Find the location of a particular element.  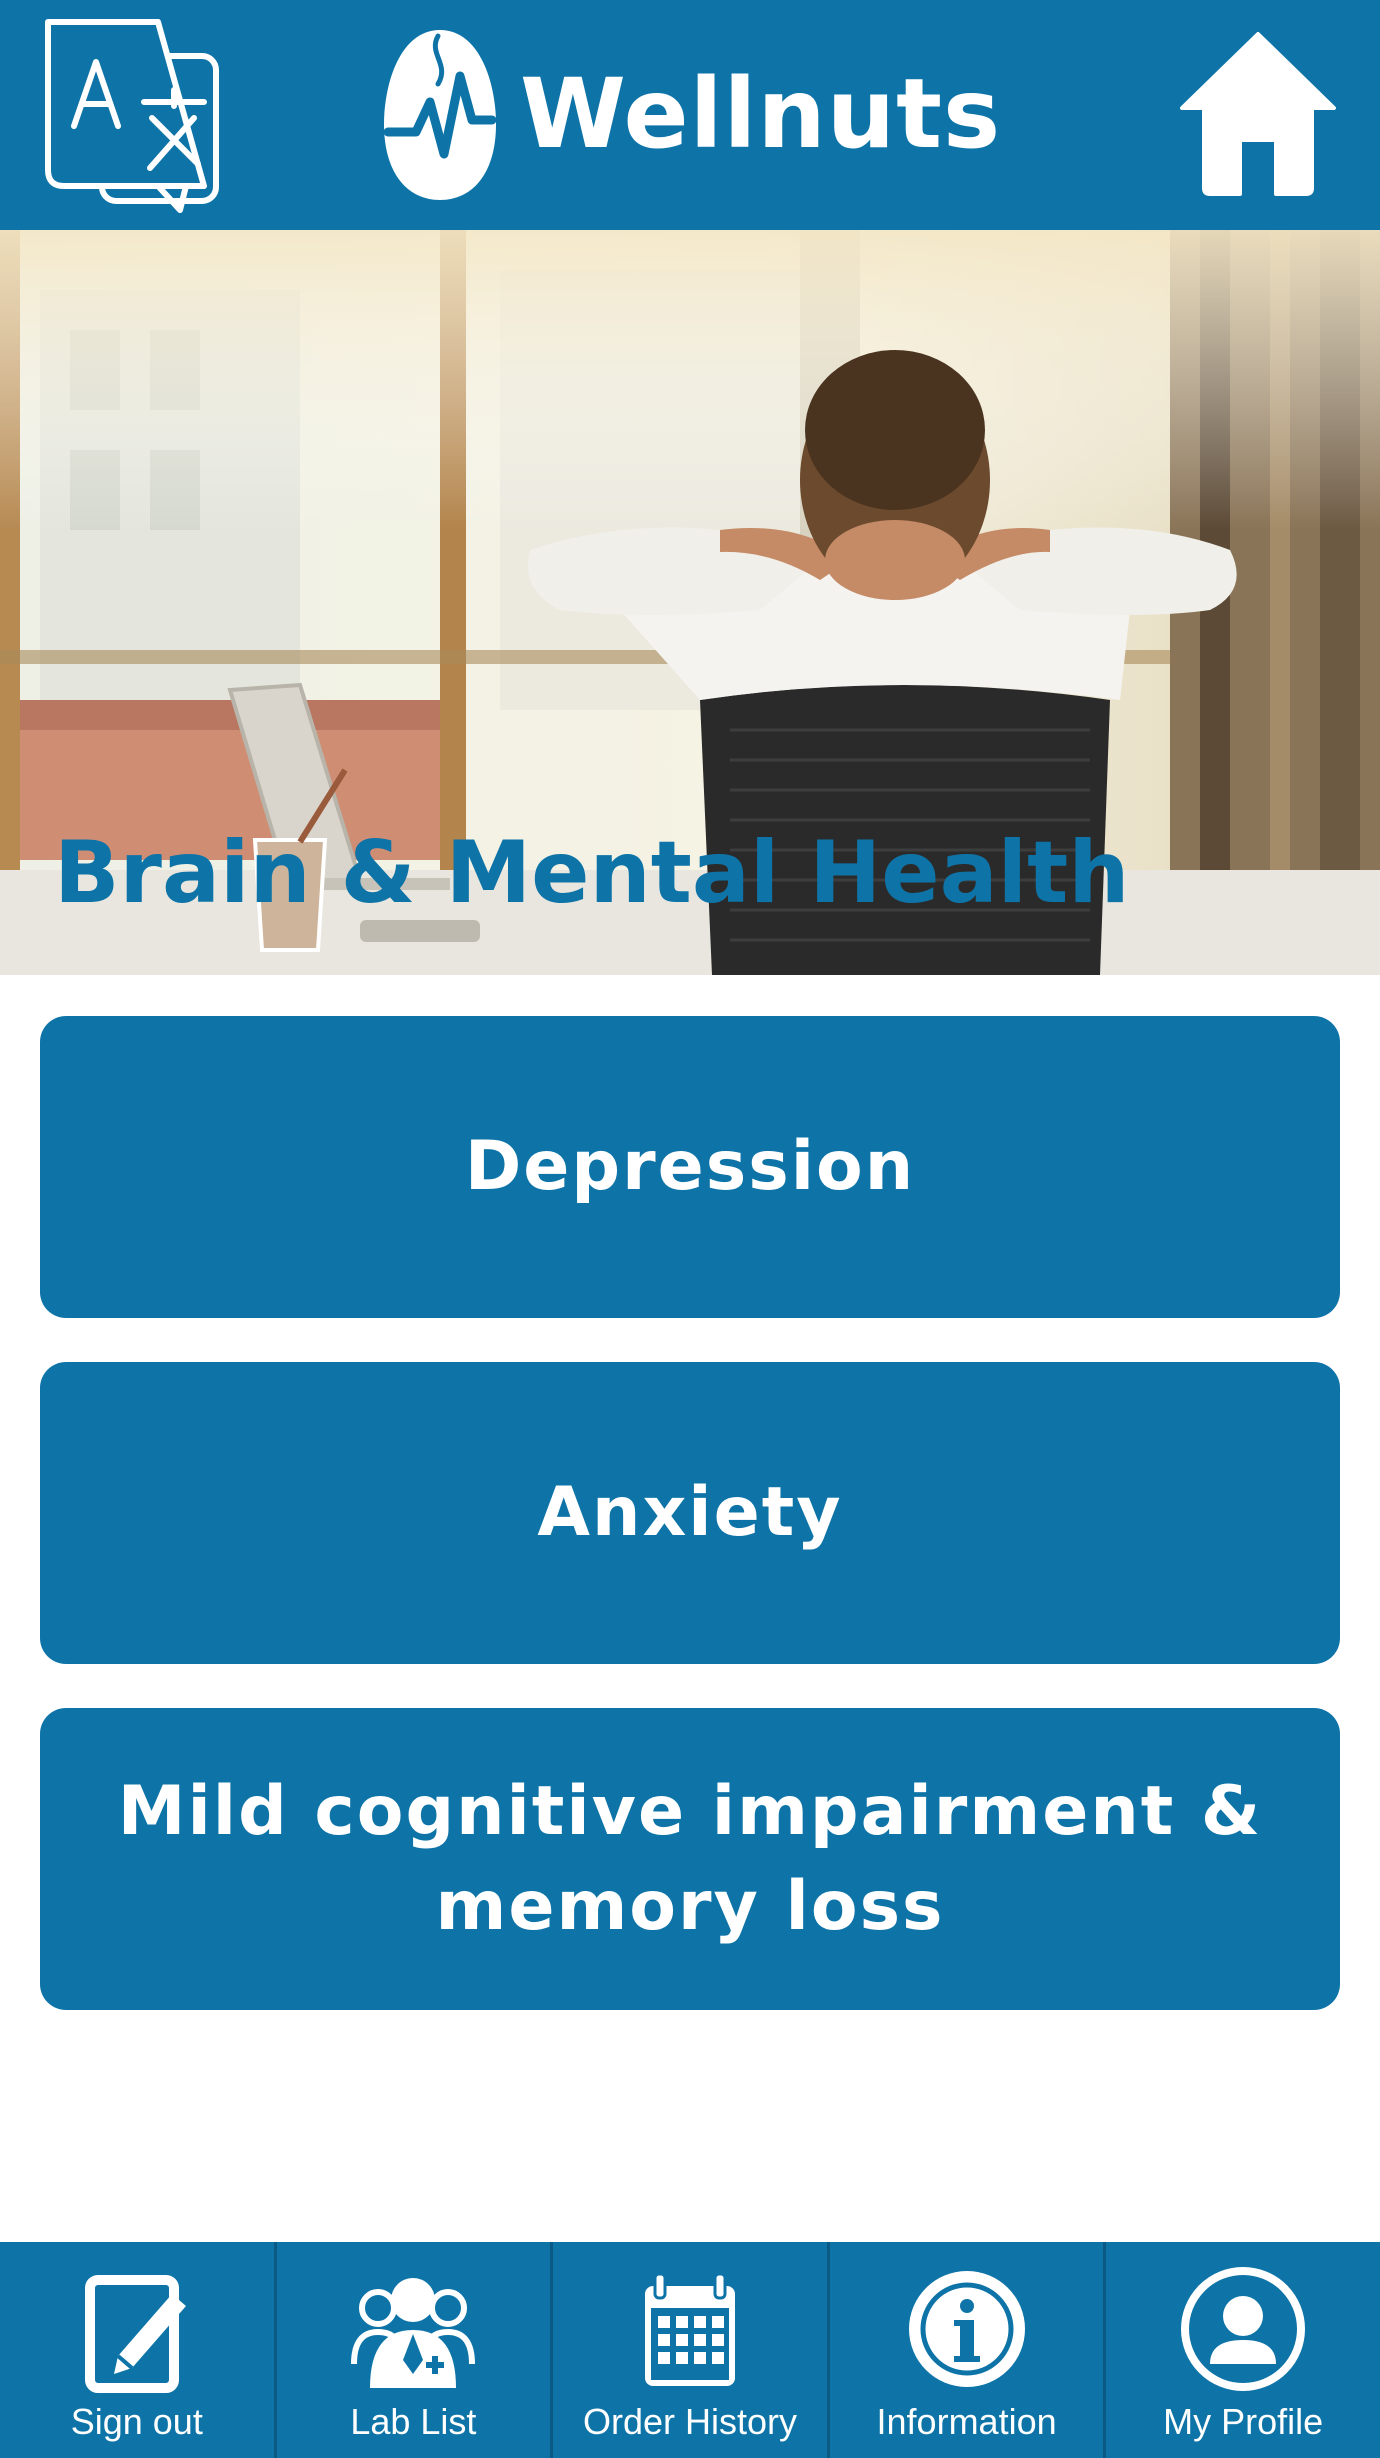

home-icon is located at coordinates (1258, 113).